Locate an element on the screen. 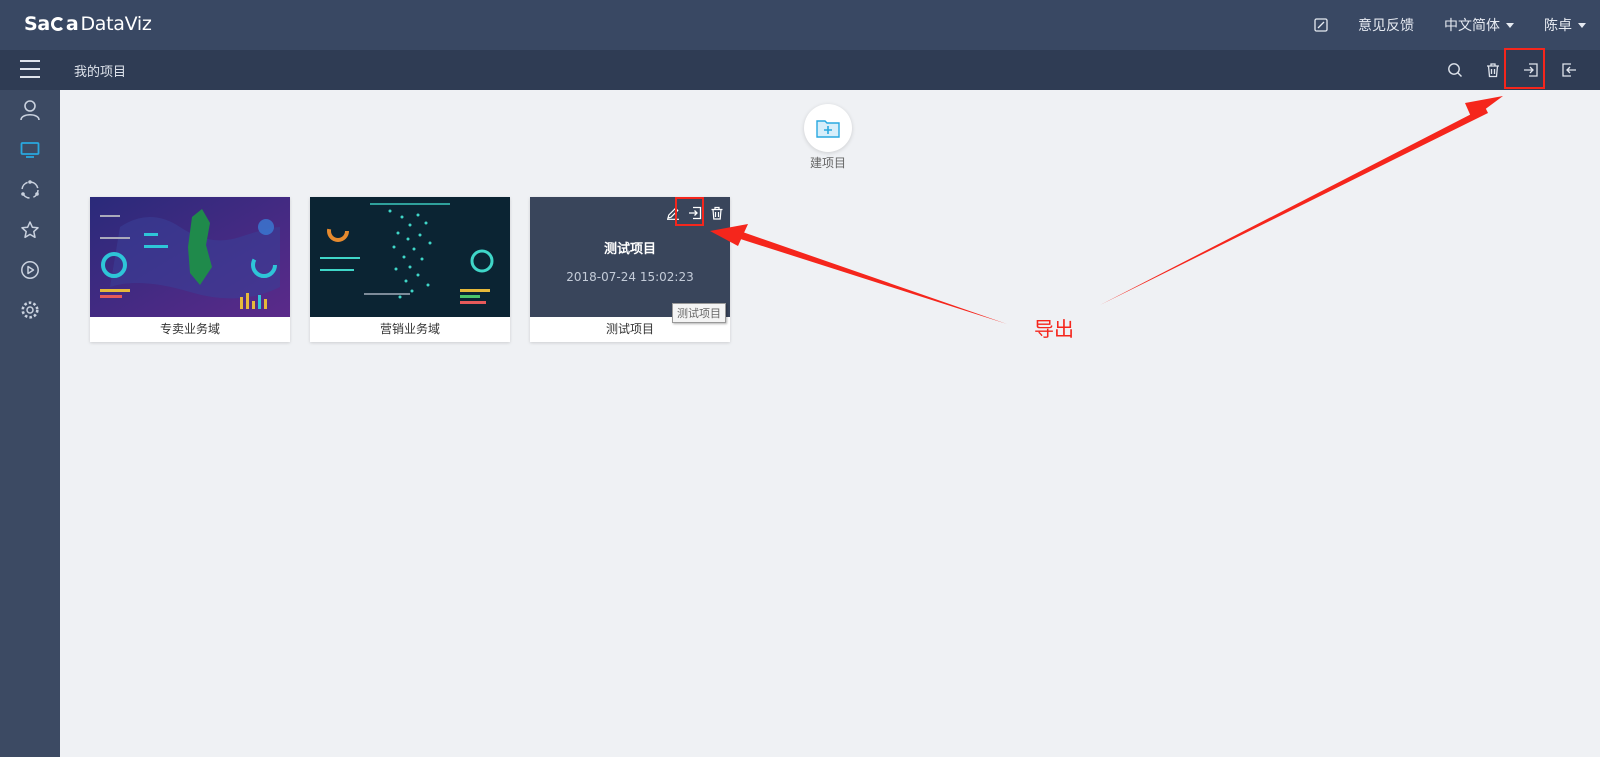 This screenshot has width=1600, height=757. sidebar-item-settings is located at coordinates (30, 310).